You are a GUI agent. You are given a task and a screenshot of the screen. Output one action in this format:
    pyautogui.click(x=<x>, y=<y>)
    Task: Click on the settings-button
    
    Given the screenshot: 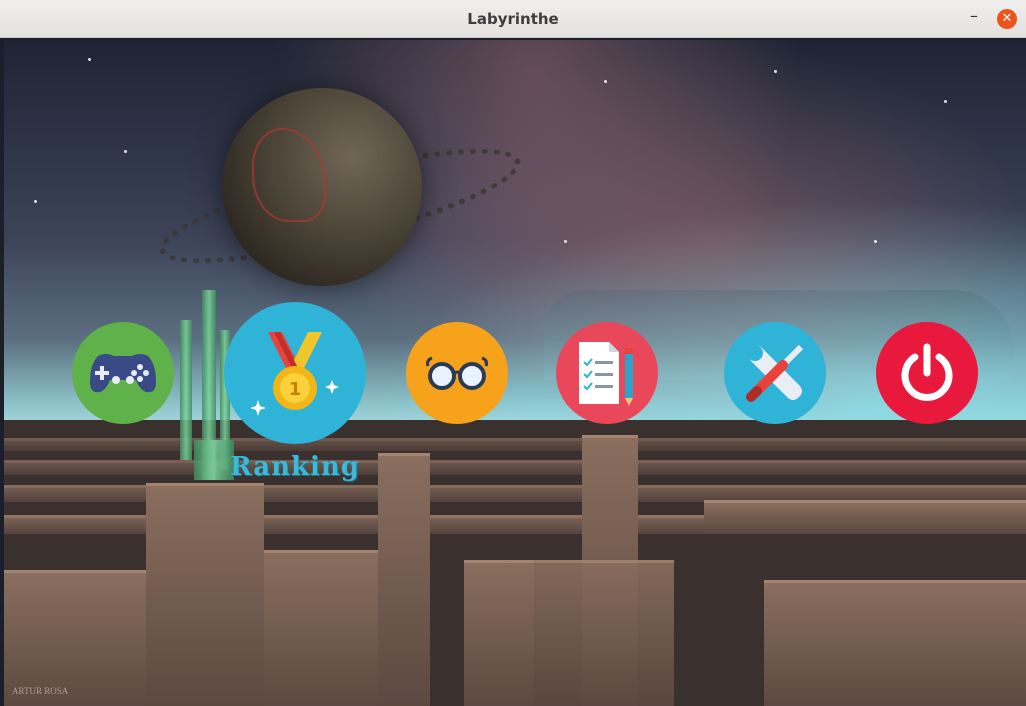 What is the action you would take?
    pyautogui.click(x=775, y=373)
    